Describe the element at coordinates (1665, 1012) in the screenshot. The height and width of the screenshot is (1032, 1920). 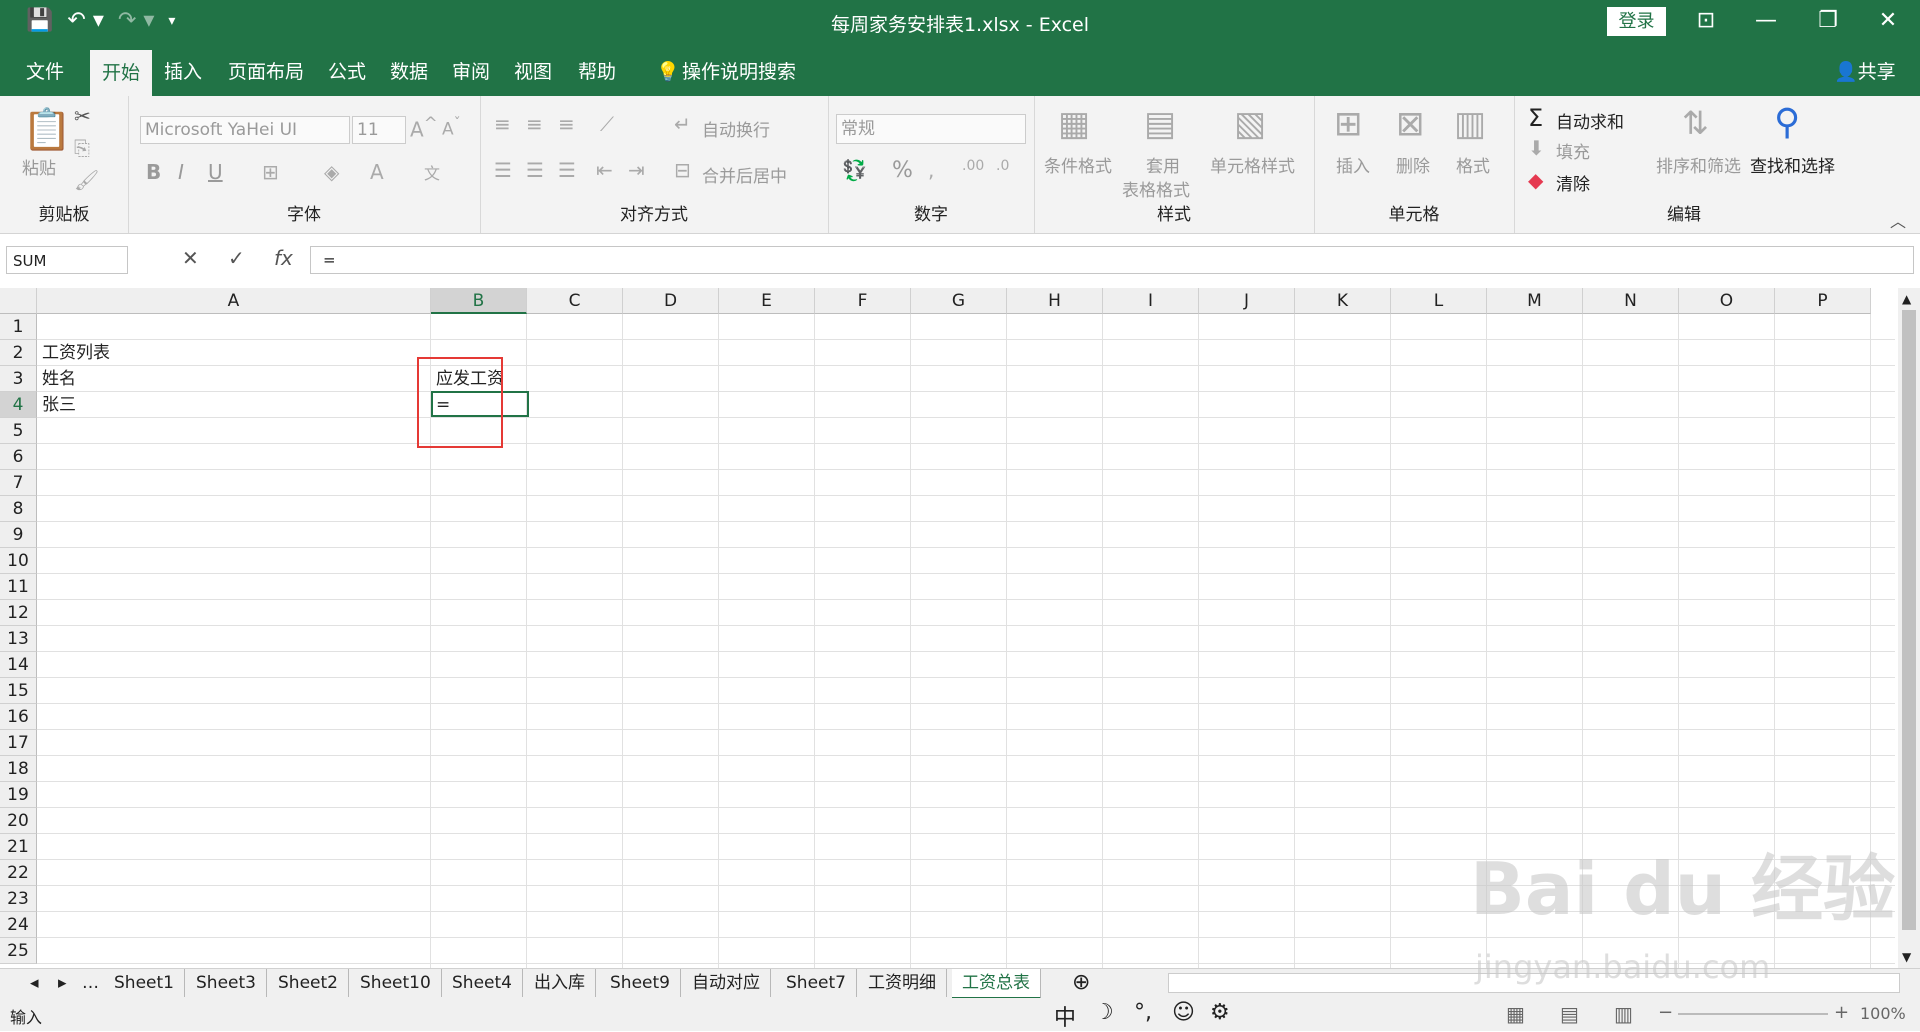
I see `zoom-out-icon: −` at that location.